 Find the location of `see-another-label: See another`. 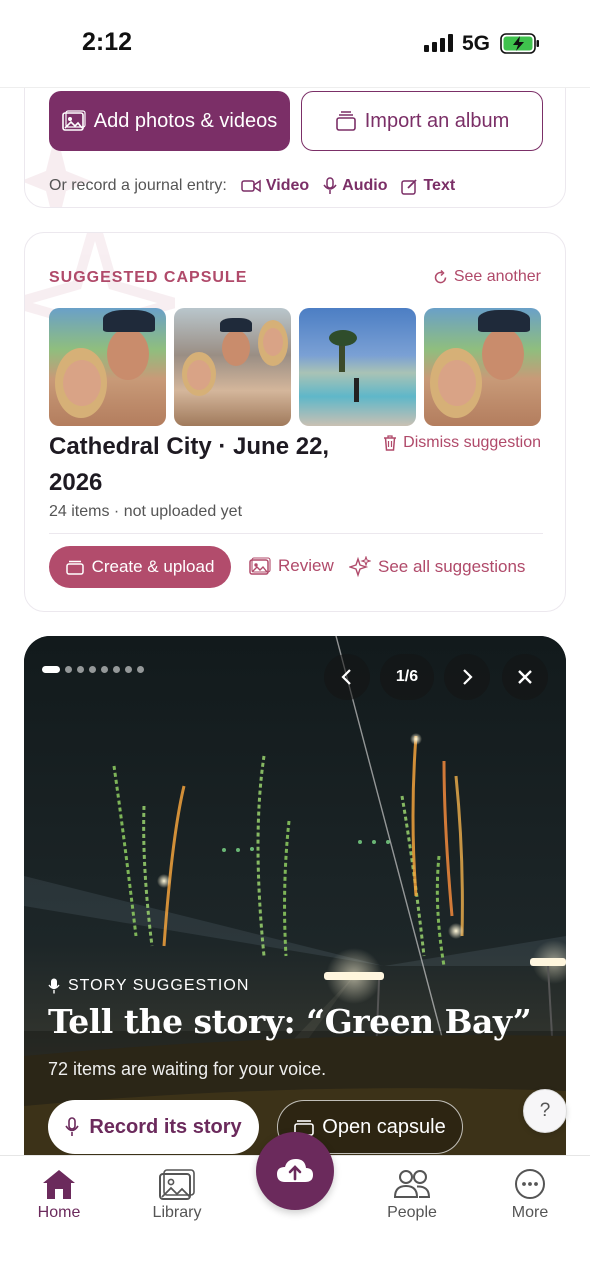

see-another-label: See another is located at coordinates (497, 276).